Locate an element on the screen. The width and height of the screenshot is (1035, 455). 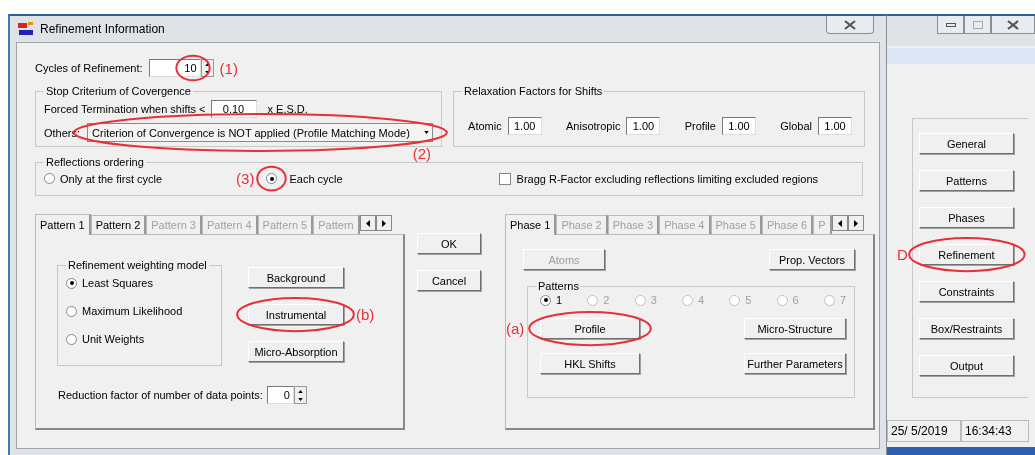
radio-label: Only at the first cycle is located at coordinates (111, 178).